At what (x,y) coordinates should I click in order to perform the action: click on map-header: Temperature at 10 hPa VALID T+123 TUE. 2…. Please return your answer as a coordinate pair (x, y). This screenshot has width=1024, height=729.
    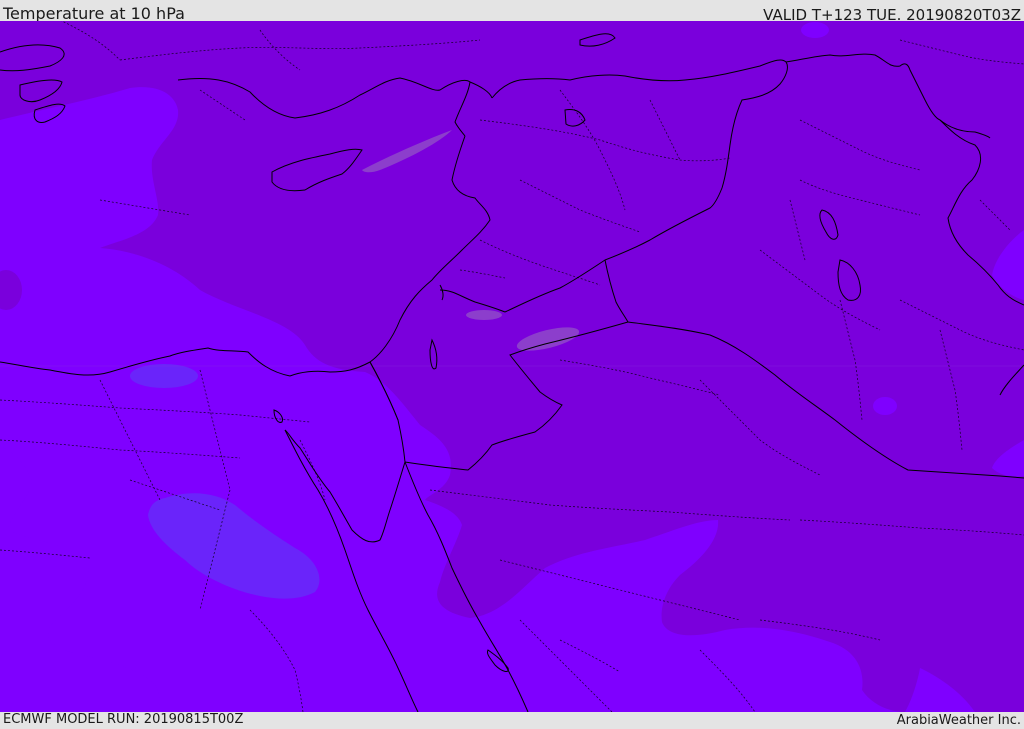
    Looking at the image, I should click on (512, 12).